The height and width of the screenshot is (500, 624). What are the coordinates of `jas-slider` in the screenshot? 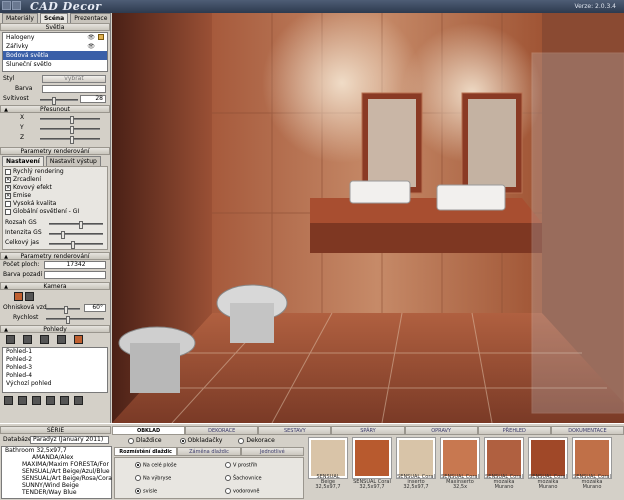 It's located at (76, 245).